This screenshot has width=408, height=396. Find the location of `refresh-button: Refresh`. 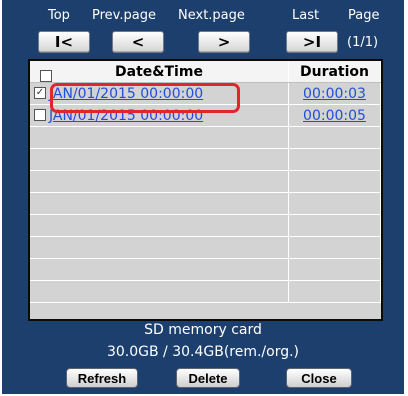

refresh-button: Refresh is located at coordinates (102, 378).